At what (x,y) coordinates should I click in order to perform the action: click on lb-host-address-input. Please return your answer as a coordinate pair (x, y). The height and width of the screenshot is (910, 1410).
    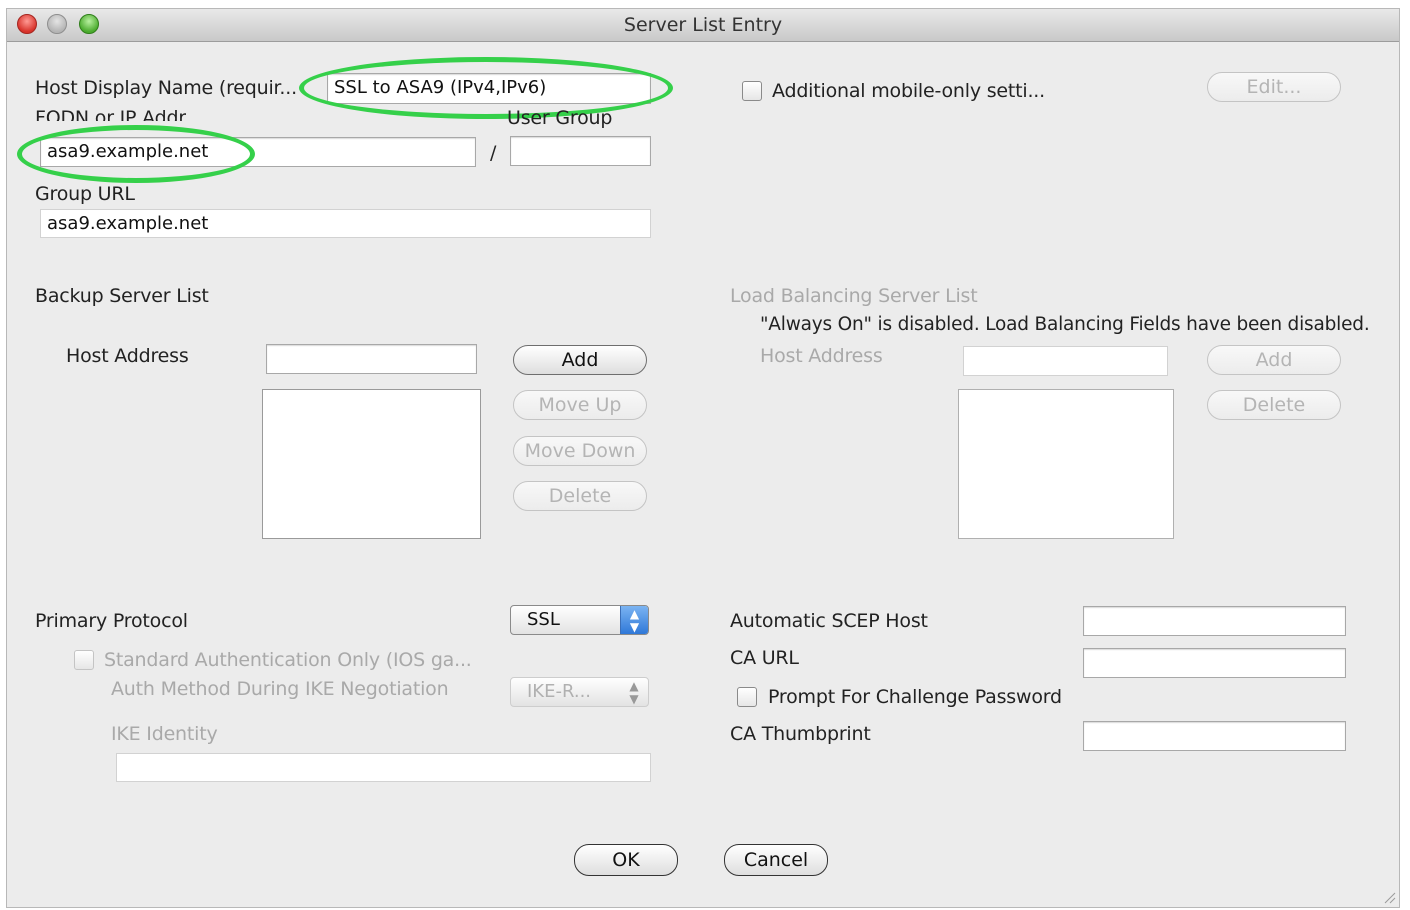
    Looking at the image, I should click on (1065, 361).